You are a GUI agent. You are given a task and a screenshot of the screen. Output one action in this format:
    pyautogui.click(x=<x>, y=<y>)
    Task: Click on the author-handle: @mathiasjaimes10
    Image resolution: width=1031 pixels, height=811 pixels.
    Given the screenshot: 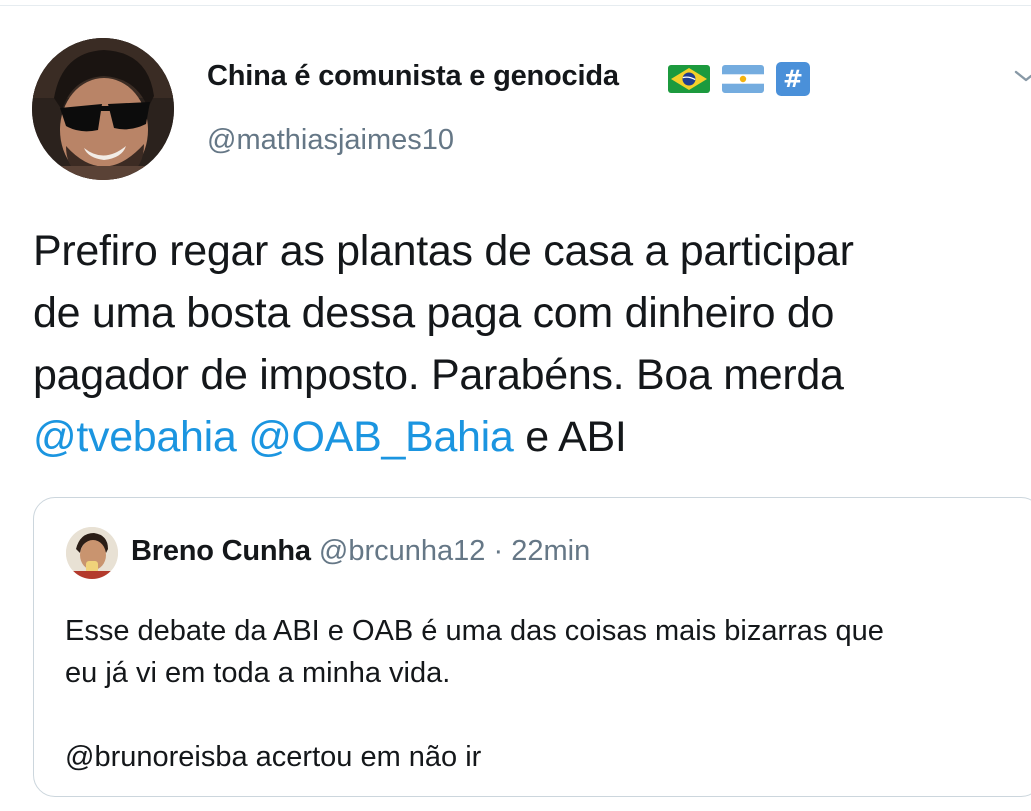 What is the action you would take?
    pyautogui.click(x=330, y=140)
    